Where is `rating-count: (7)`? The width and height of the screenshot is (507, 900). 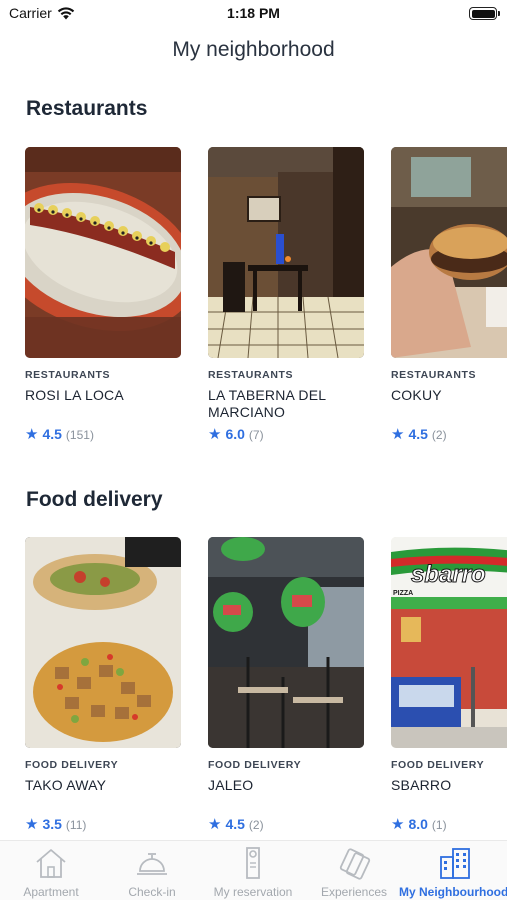 rating-count: (7) is located at coordinates (256, 435).